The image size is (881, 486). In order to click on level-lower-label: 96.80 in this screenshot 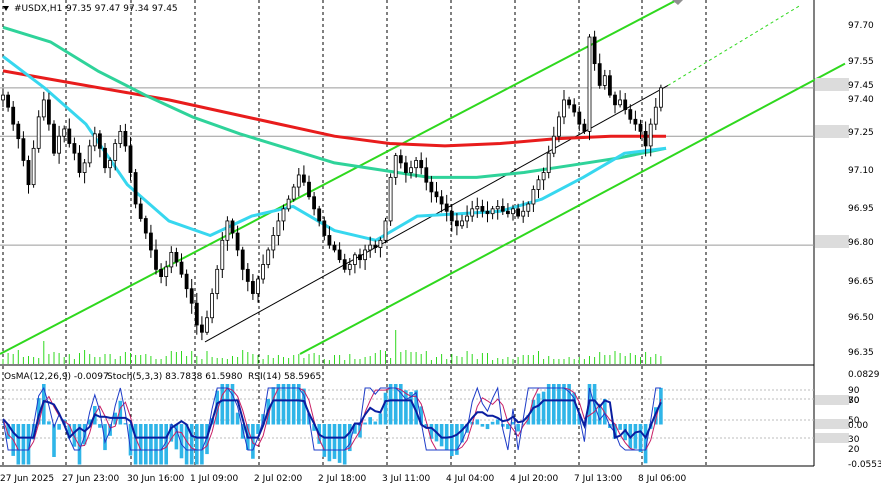, I will do `click(861, 243)`.